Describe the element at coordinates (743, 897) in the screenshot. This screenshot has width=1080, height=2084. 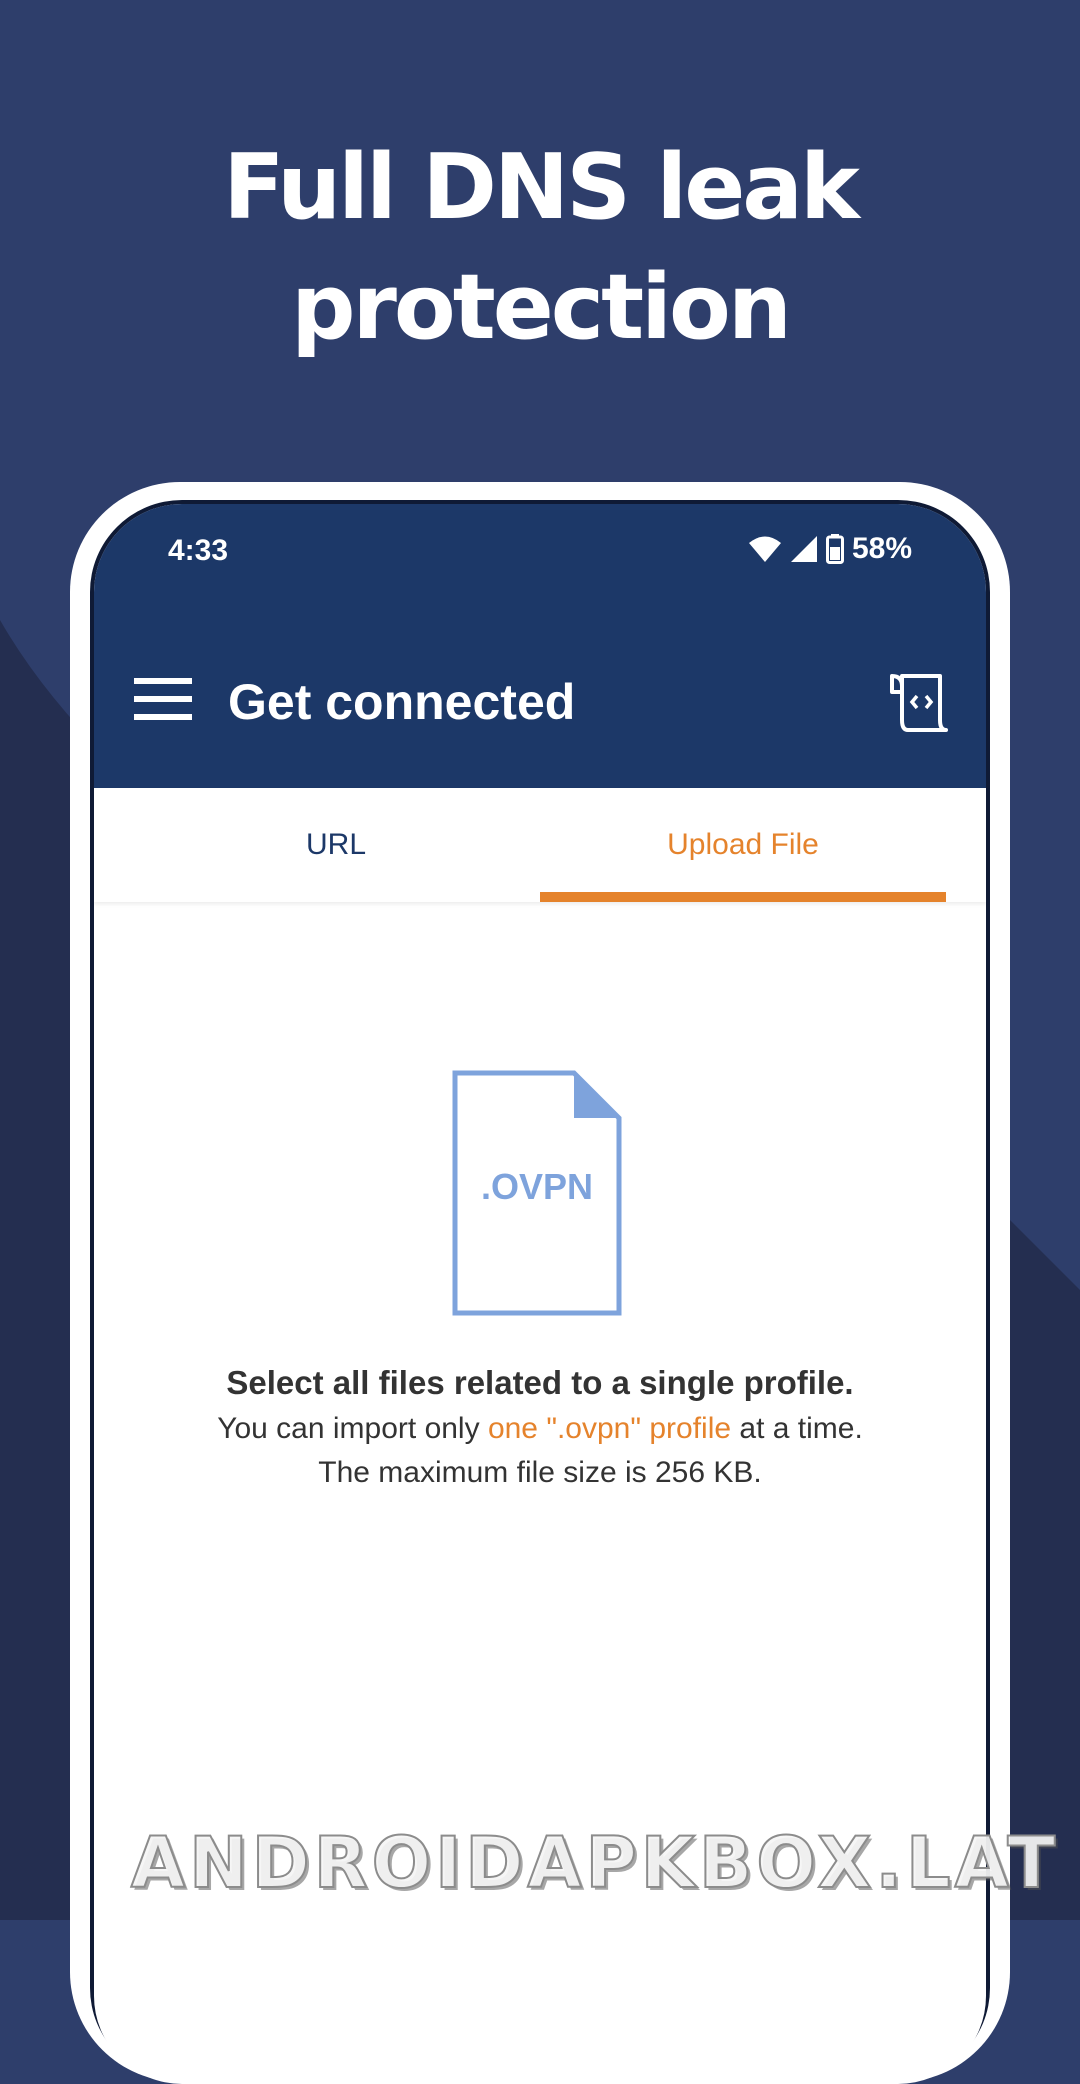
I see `tab-selected-indicator` at that location.